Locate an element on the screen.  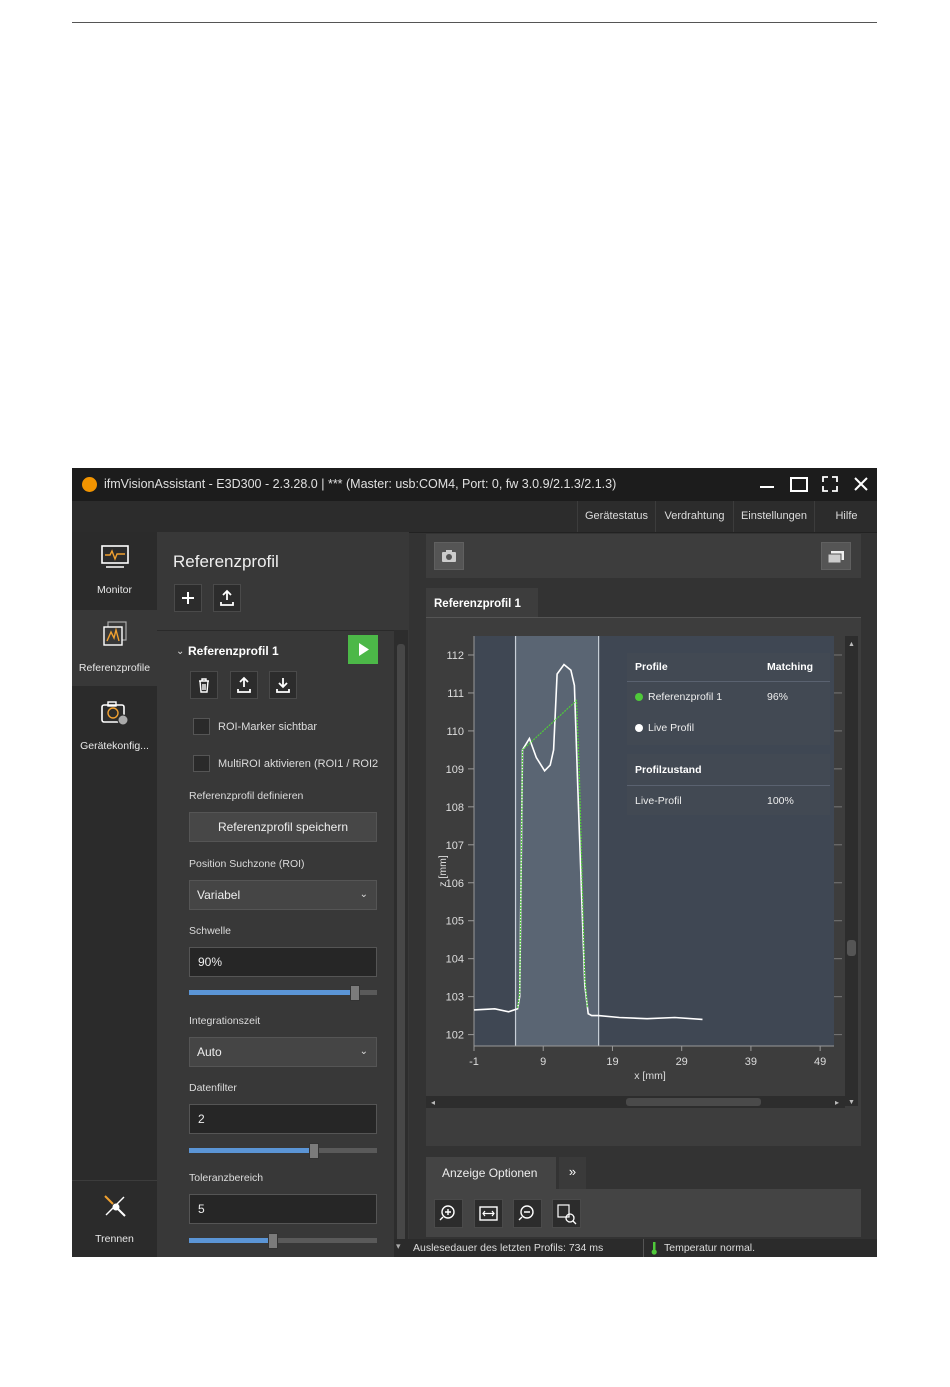
export-button is located at coordinates (244, 685).